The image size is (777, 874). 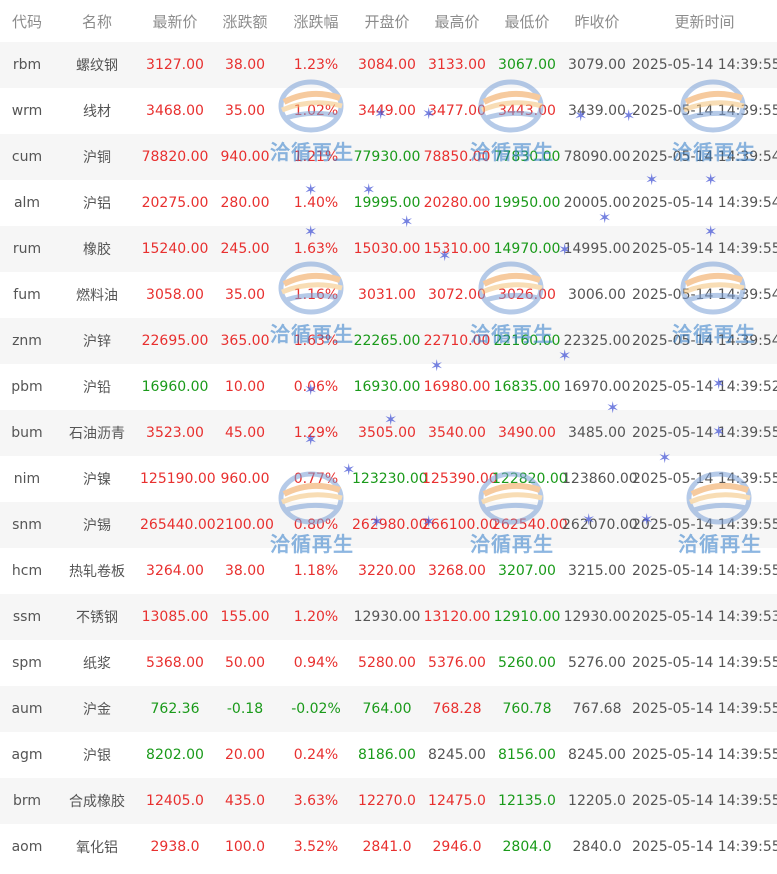 What do you see at coordinates (597, 617) in the screenshot?
I see `cell-prev: 12930.00` at bounding box center [597, 617].